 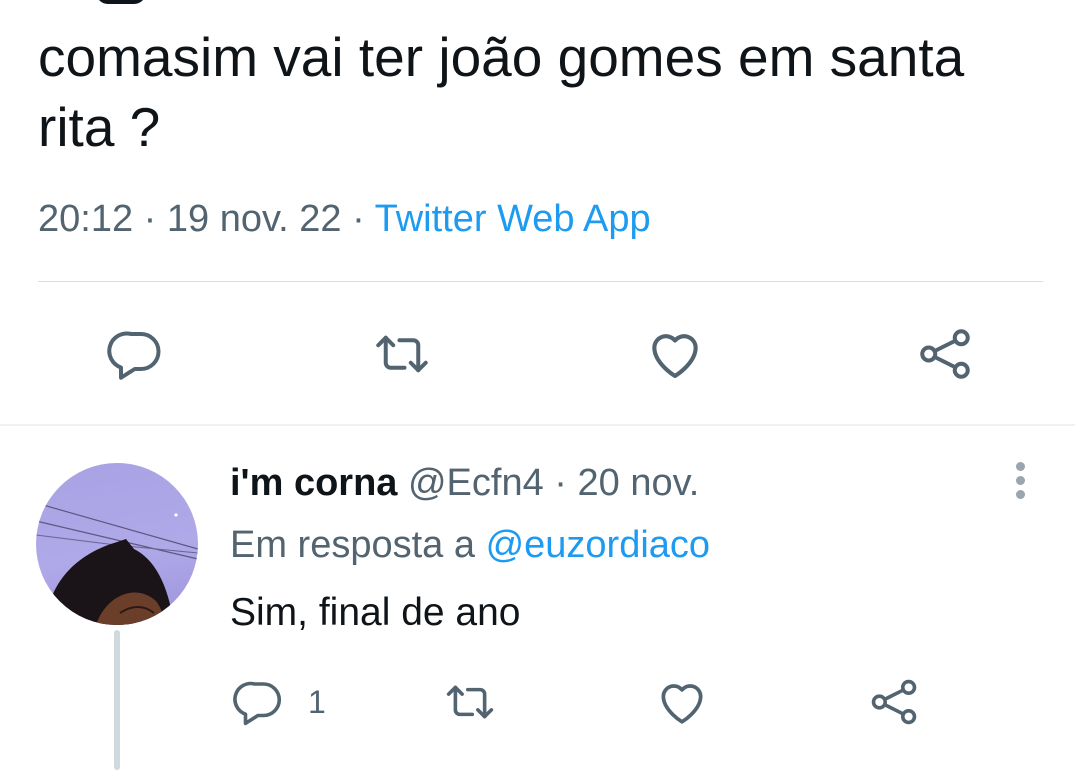 What do you see at coordinates (121, 2) in the screenshot?
I see `previous-avatar-edge` at bounding box center [121, 2].